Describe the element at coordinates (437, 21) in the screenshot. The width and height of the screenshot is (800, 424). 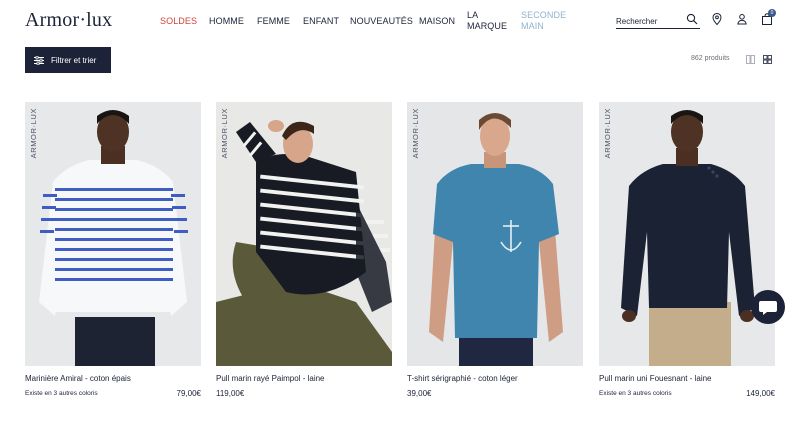
I see `nav-item-maison: MAISON` at that location.